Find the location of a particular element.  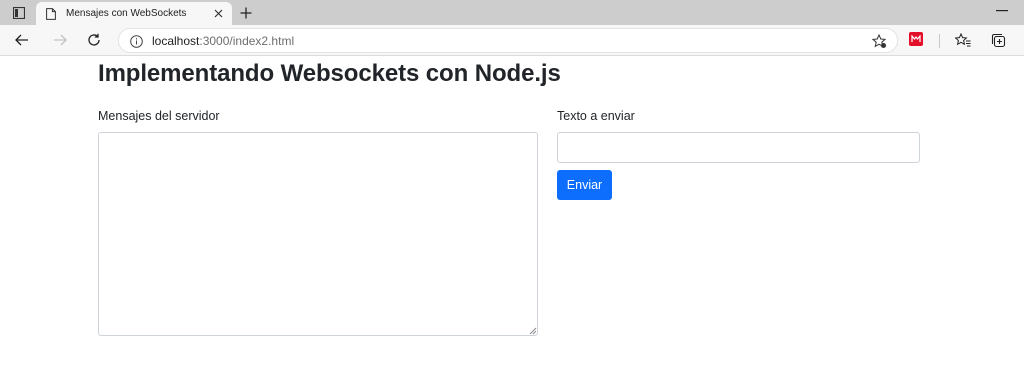

page-icon is located at coordinates (51, 14).